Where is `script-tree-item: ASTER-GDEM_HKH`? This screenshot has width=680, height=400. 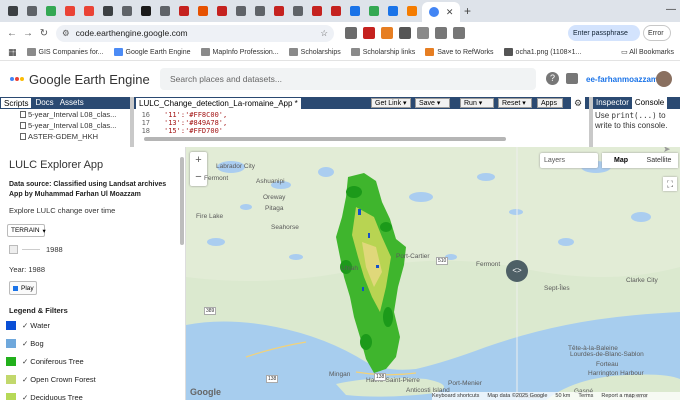 script-tree-item: ASTER-GDEM_HKH is located at coordinates (65, 136).